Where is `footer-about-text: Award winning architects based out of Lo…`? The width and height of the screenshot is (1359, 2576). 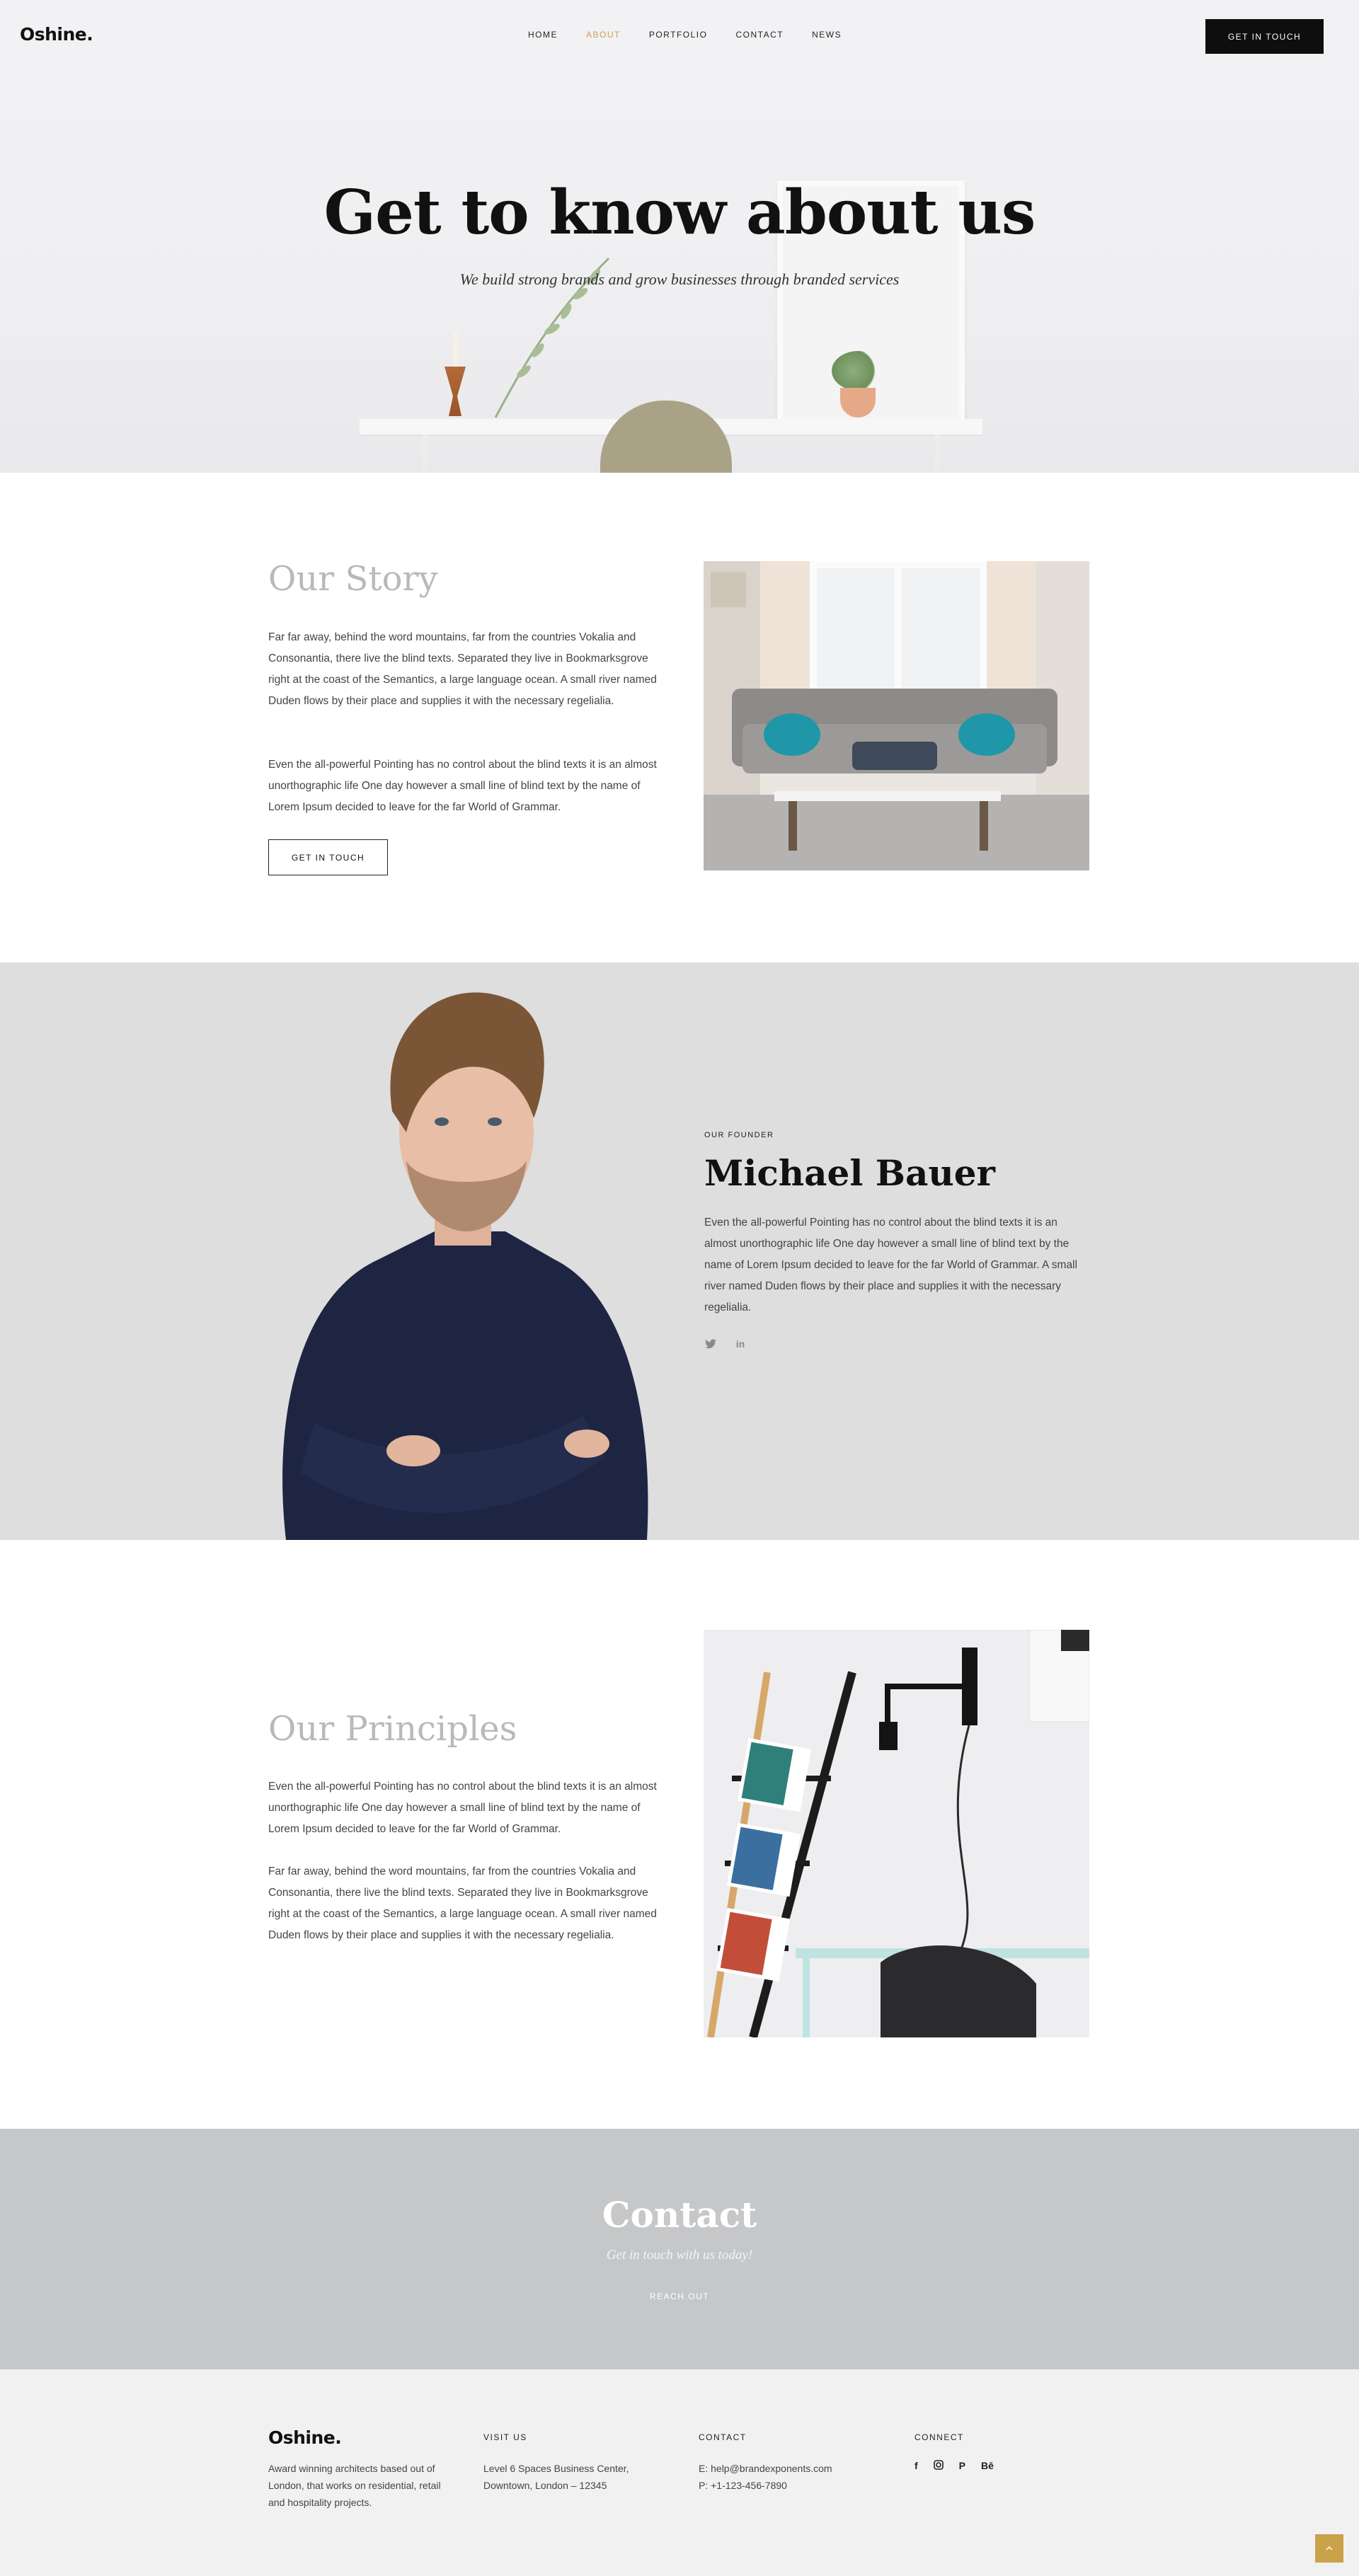
footer-about-text: Award winning architects based out of Lo… is located at coordinates (354, 2486).